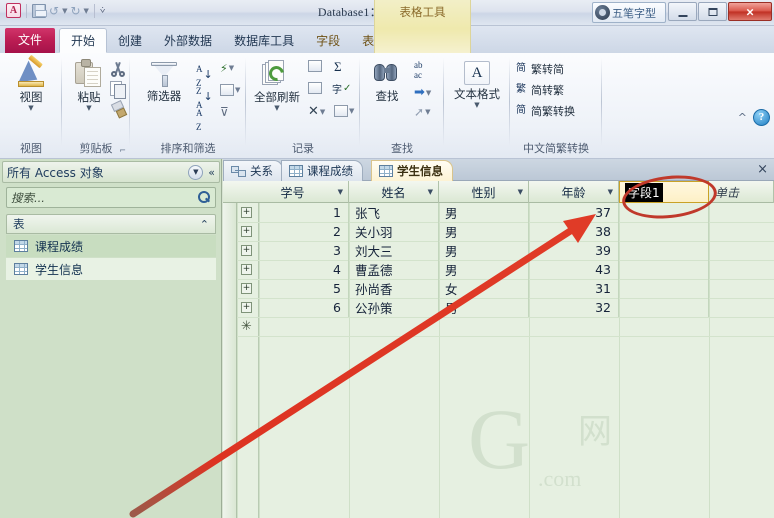  Describe the element at coordinates (341, 88) in the screenshot. I see `spelling-button: 字 ✓` at that location.